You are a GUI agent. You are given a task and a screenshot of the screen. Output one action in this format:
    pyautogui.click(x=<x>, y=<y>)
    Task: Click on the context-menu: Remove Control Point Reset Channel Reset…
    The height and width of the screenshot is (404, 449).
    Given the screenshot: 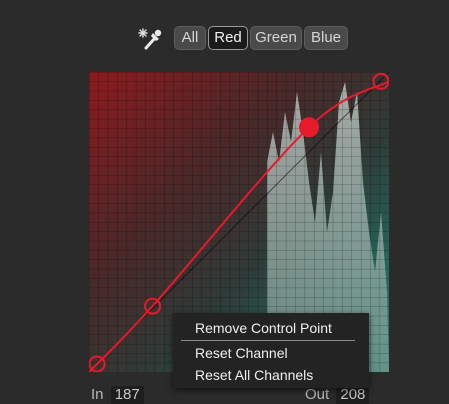 What is the action you would take?
    pyautogui.click(x=271, y=350)
    